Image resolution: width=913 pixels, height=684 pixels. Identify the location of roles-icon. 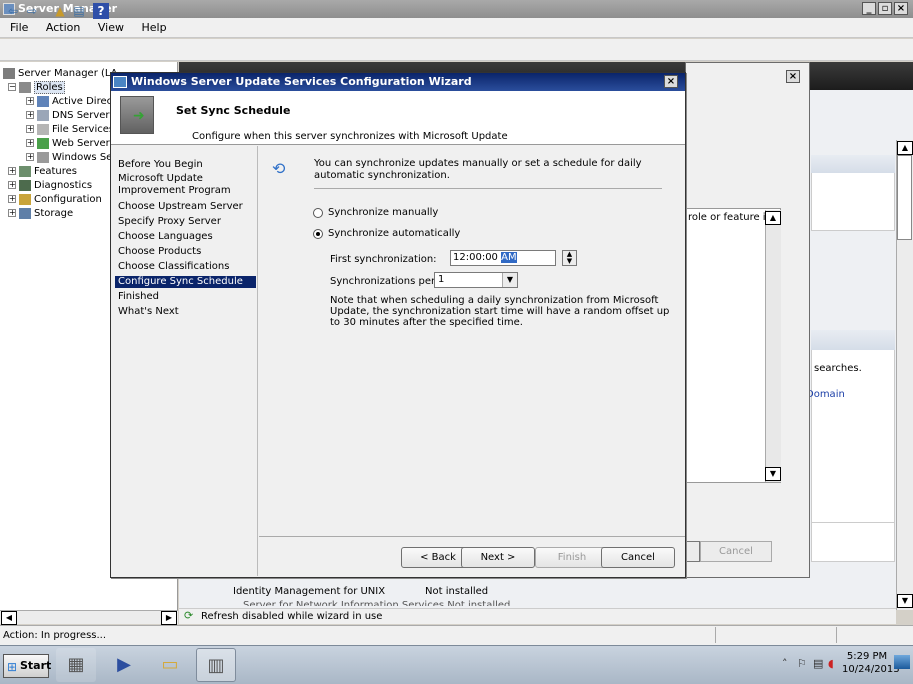
(25, 87).